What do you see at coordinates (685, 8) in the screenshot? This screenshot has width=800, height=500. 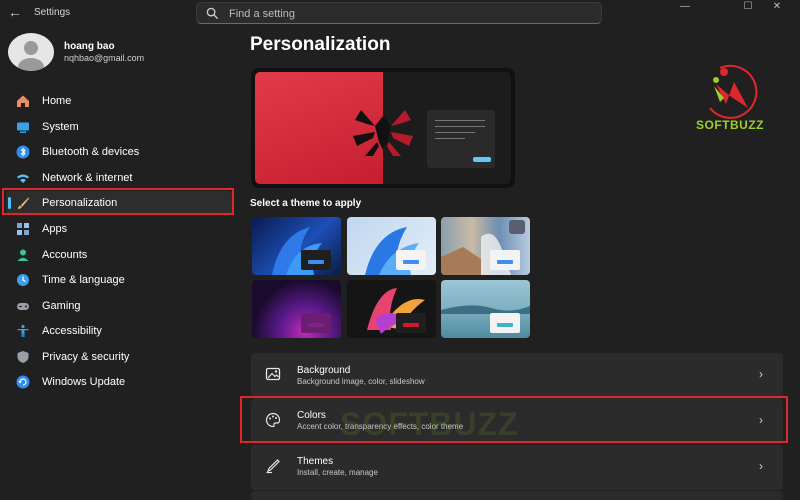 I see `minimize-button: —` at bounding box center [685, 8].